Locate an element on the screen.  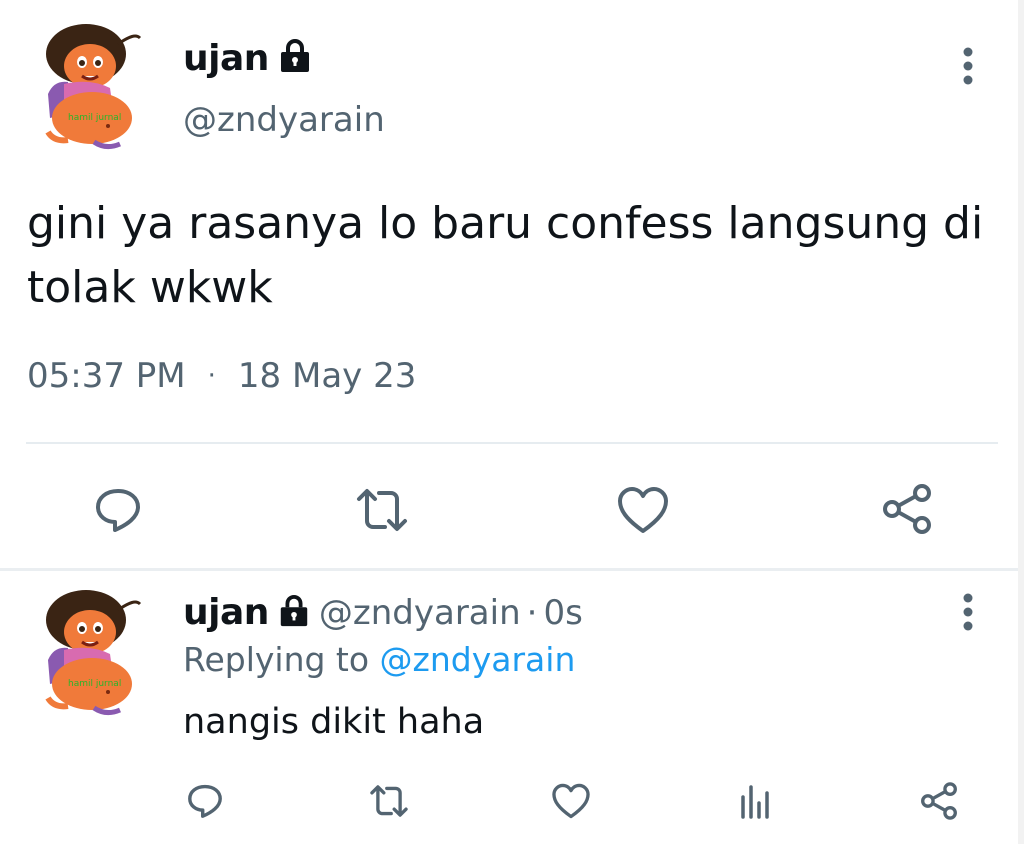
analytics-icon is located at coordinates (755, 802).